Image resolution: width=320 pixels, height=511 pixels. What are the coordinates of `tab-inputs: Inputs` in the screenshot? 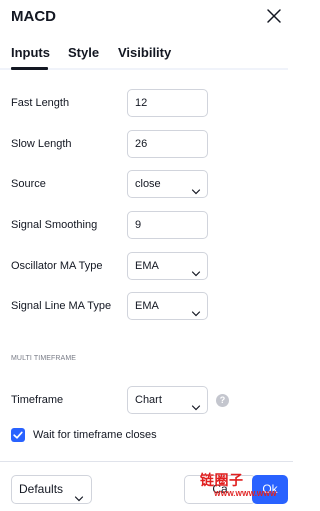 It's located at (30, 52).